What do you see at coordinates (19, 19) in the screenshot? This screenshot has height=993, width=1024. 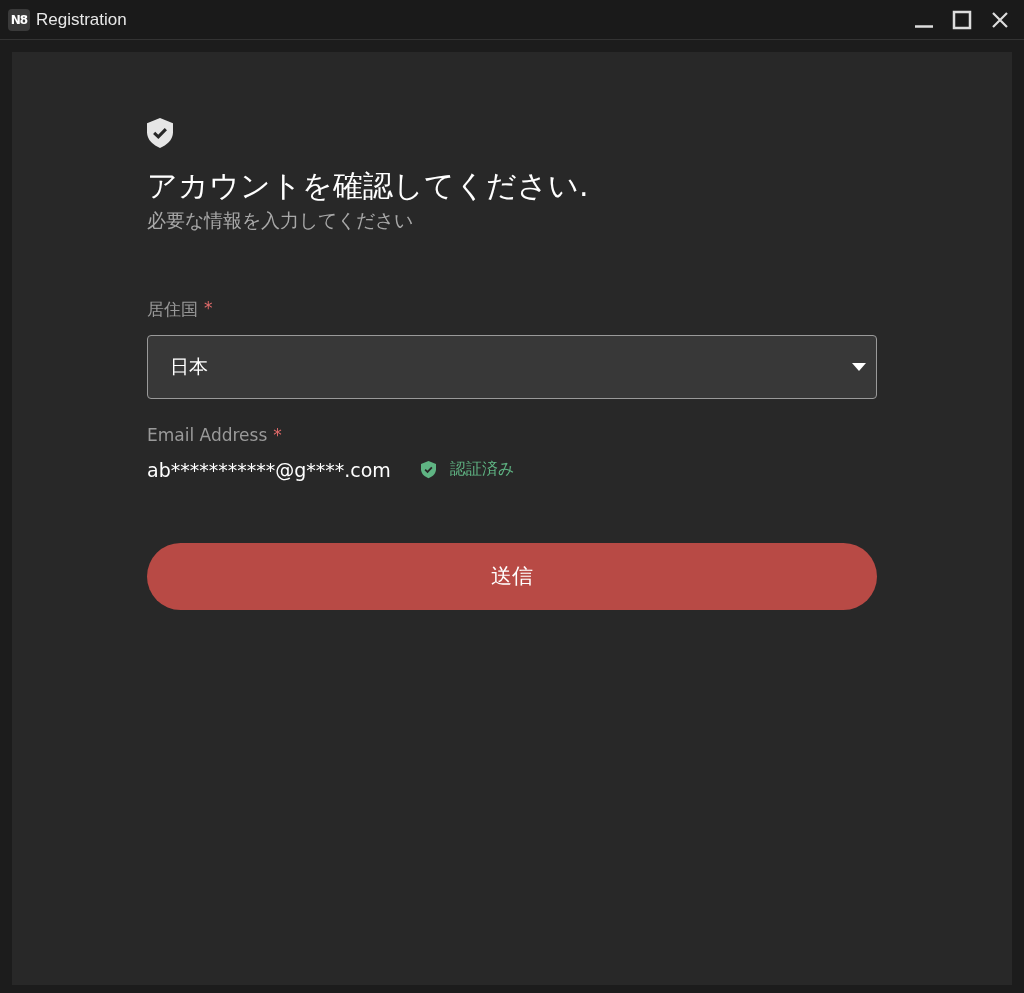 I see `app-logo: N8` at bounding box center [19, 19].